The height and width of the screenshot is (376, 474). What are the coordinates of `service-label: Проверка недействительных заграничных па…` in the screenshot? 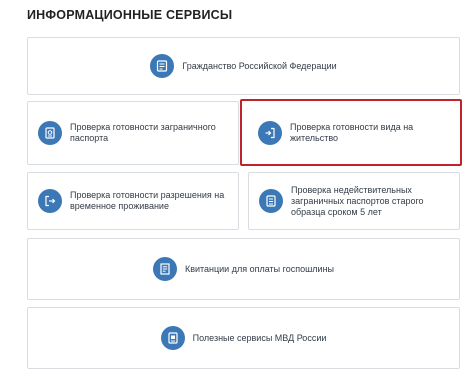 It's located at (357, 201).